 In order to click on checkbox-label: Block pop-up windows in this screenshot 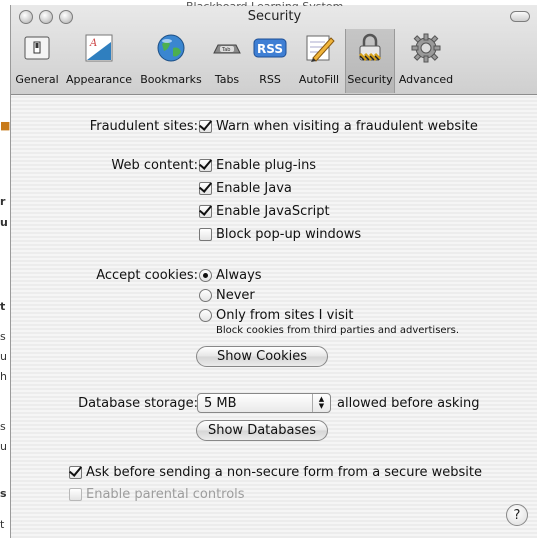, I will do `click(289, 234)`.